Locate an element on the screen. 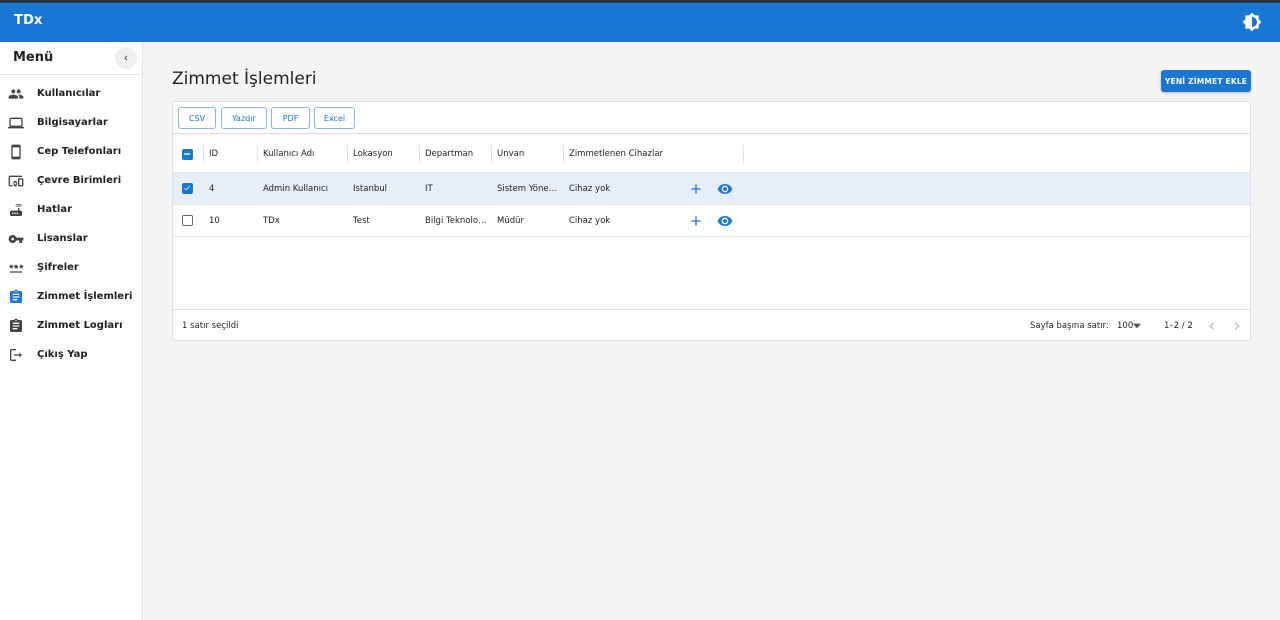 The height and width of the screenshot is (620, 1280). sidebar-item-label: Şifreler is located at coordinates (58, 267).